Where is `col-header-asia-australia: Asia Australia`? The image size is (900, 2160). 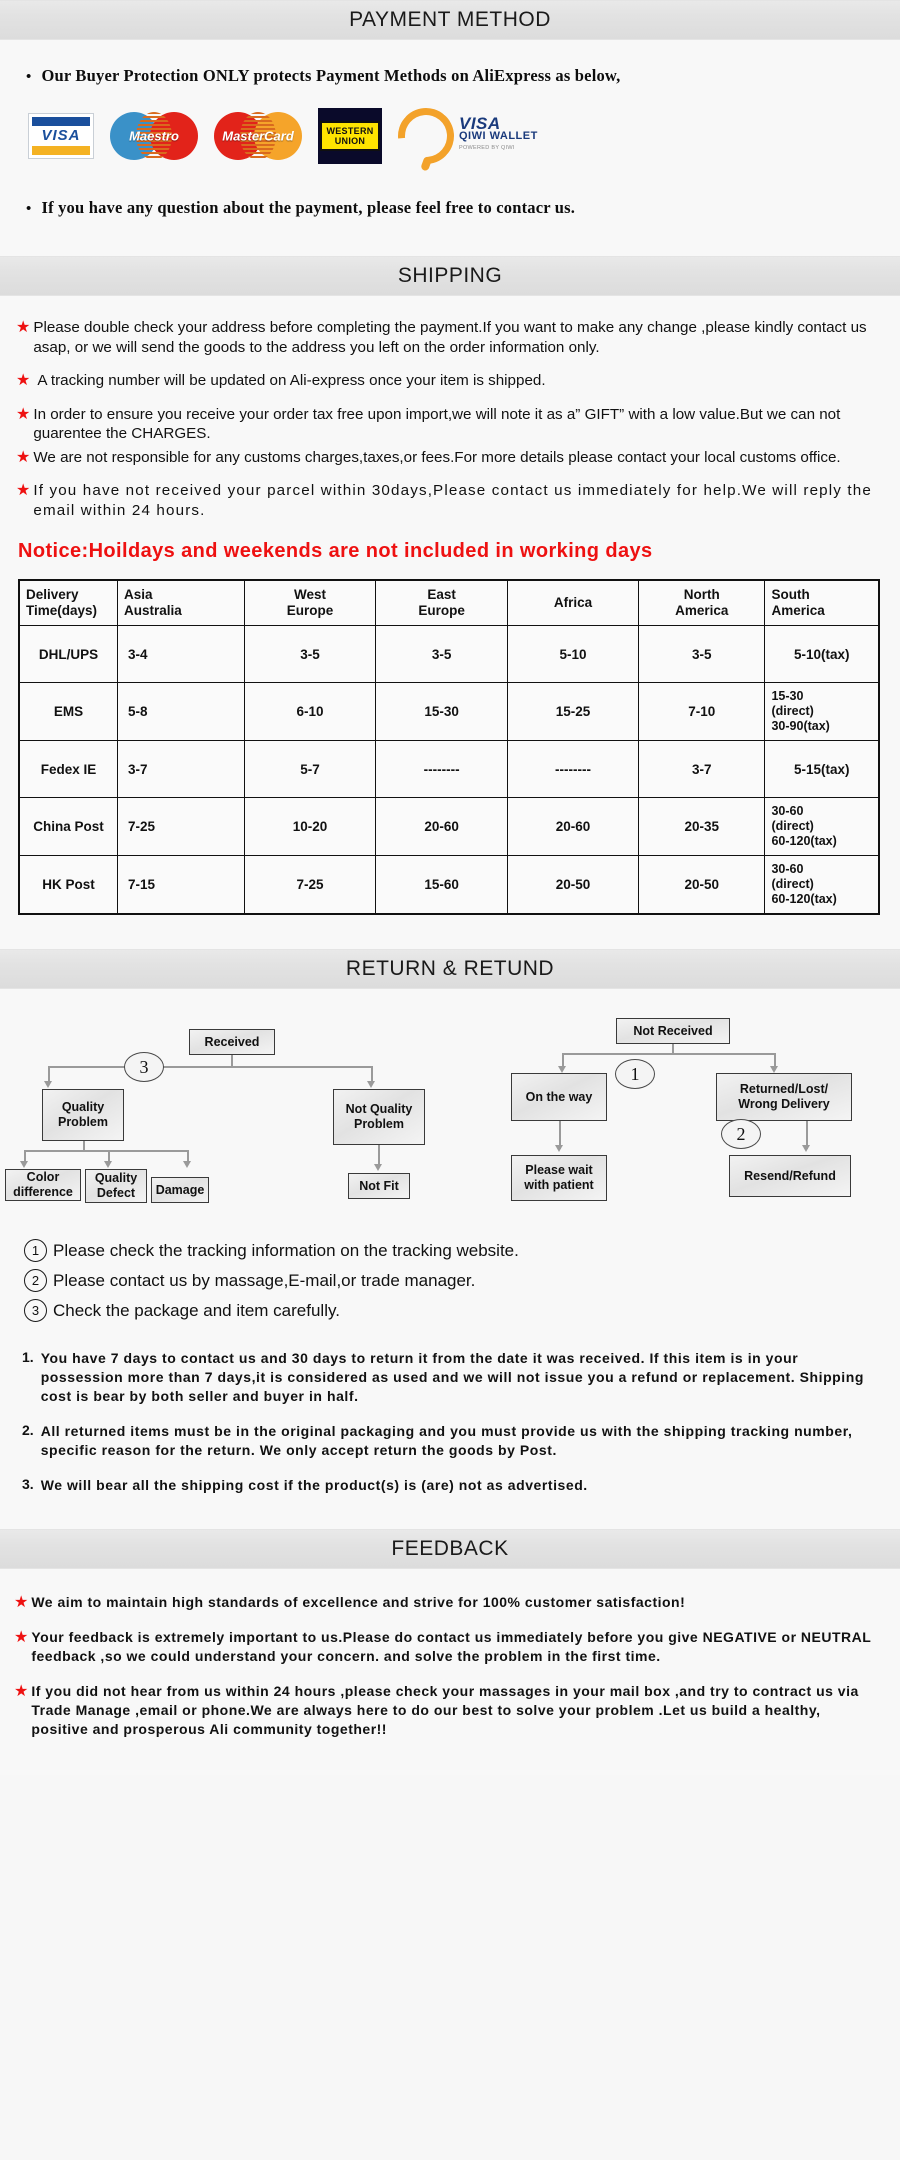
col-header-asia-australia: Asia Australia is located at coordinates (180, 602).